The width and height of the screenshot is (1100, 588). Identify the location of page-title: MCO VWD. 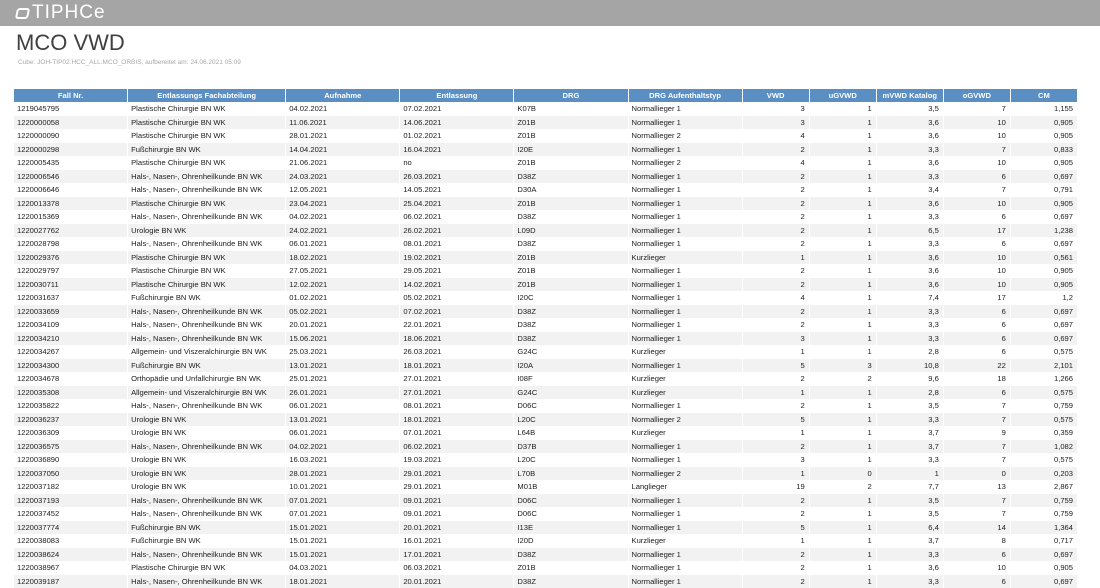
(70, 43).